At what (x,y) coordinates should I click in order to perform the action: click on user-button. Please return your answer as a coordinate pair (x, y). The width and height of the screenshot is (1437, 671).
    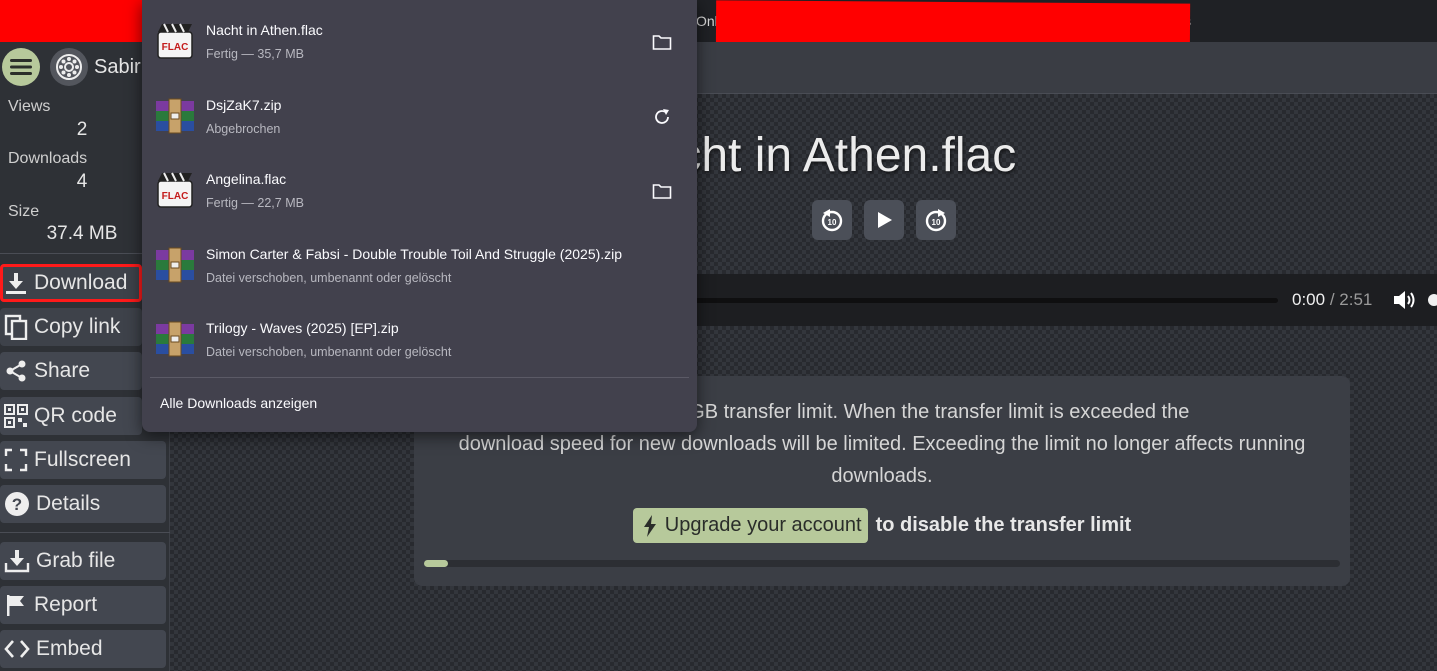
    Looking at the image, I should click on (69, 67).